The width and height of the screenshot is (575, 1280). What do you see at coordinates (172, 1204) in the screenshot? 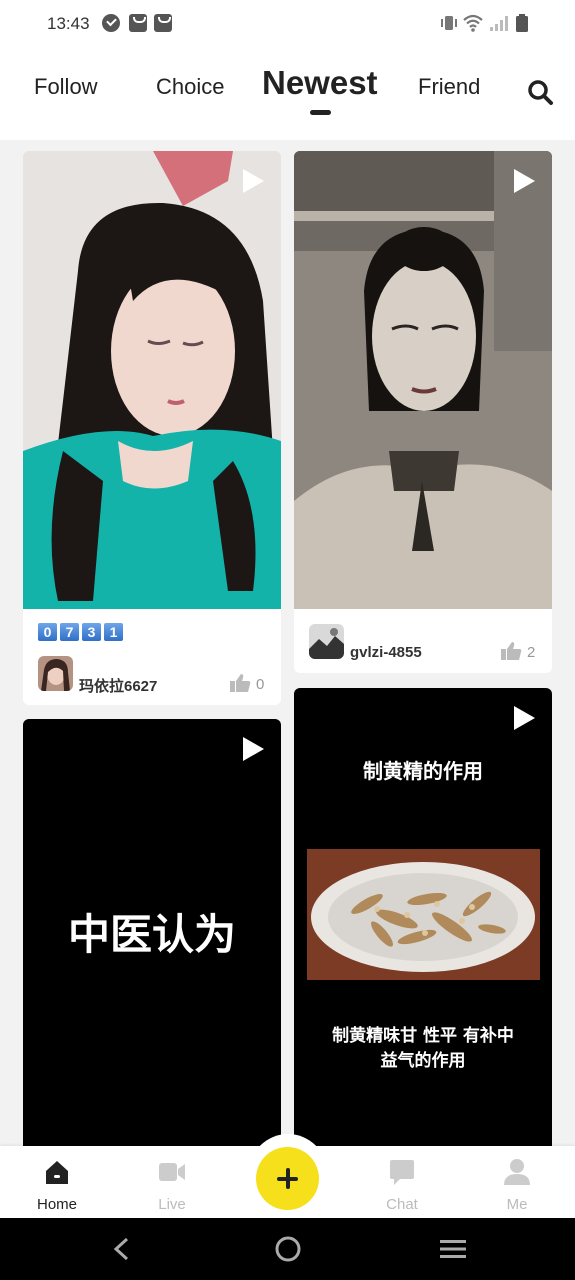
I see `nav-label: Live` at bounding box center [172, 1204].